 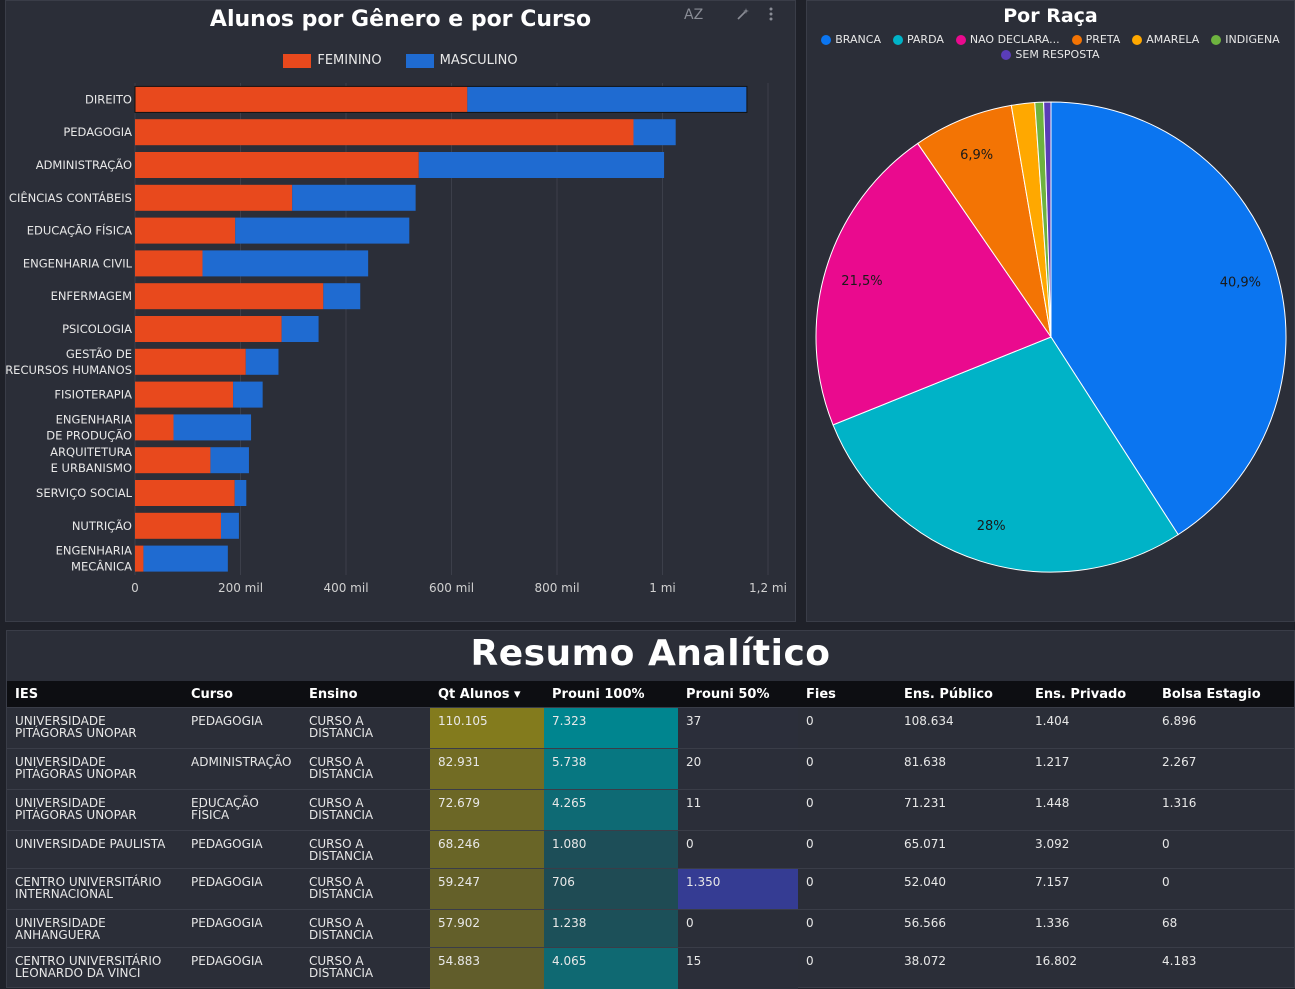 What do you see at coordinates (95, 889) in the screenshot?
I see `table-cell-ies: CENTRO UNIVERSITÁRIO INTERNACIONAL` at bounding box center [95, 889].